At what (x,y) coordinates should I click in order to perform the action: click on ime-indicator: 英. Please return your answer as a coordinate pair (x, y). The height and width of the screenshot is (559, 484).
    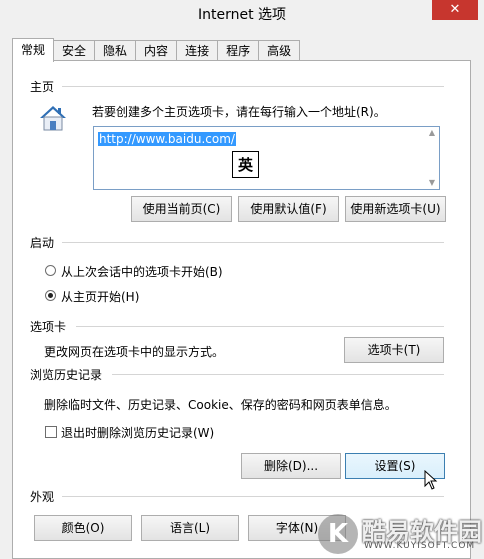
    Looking at the image, I should click on (245, 164).